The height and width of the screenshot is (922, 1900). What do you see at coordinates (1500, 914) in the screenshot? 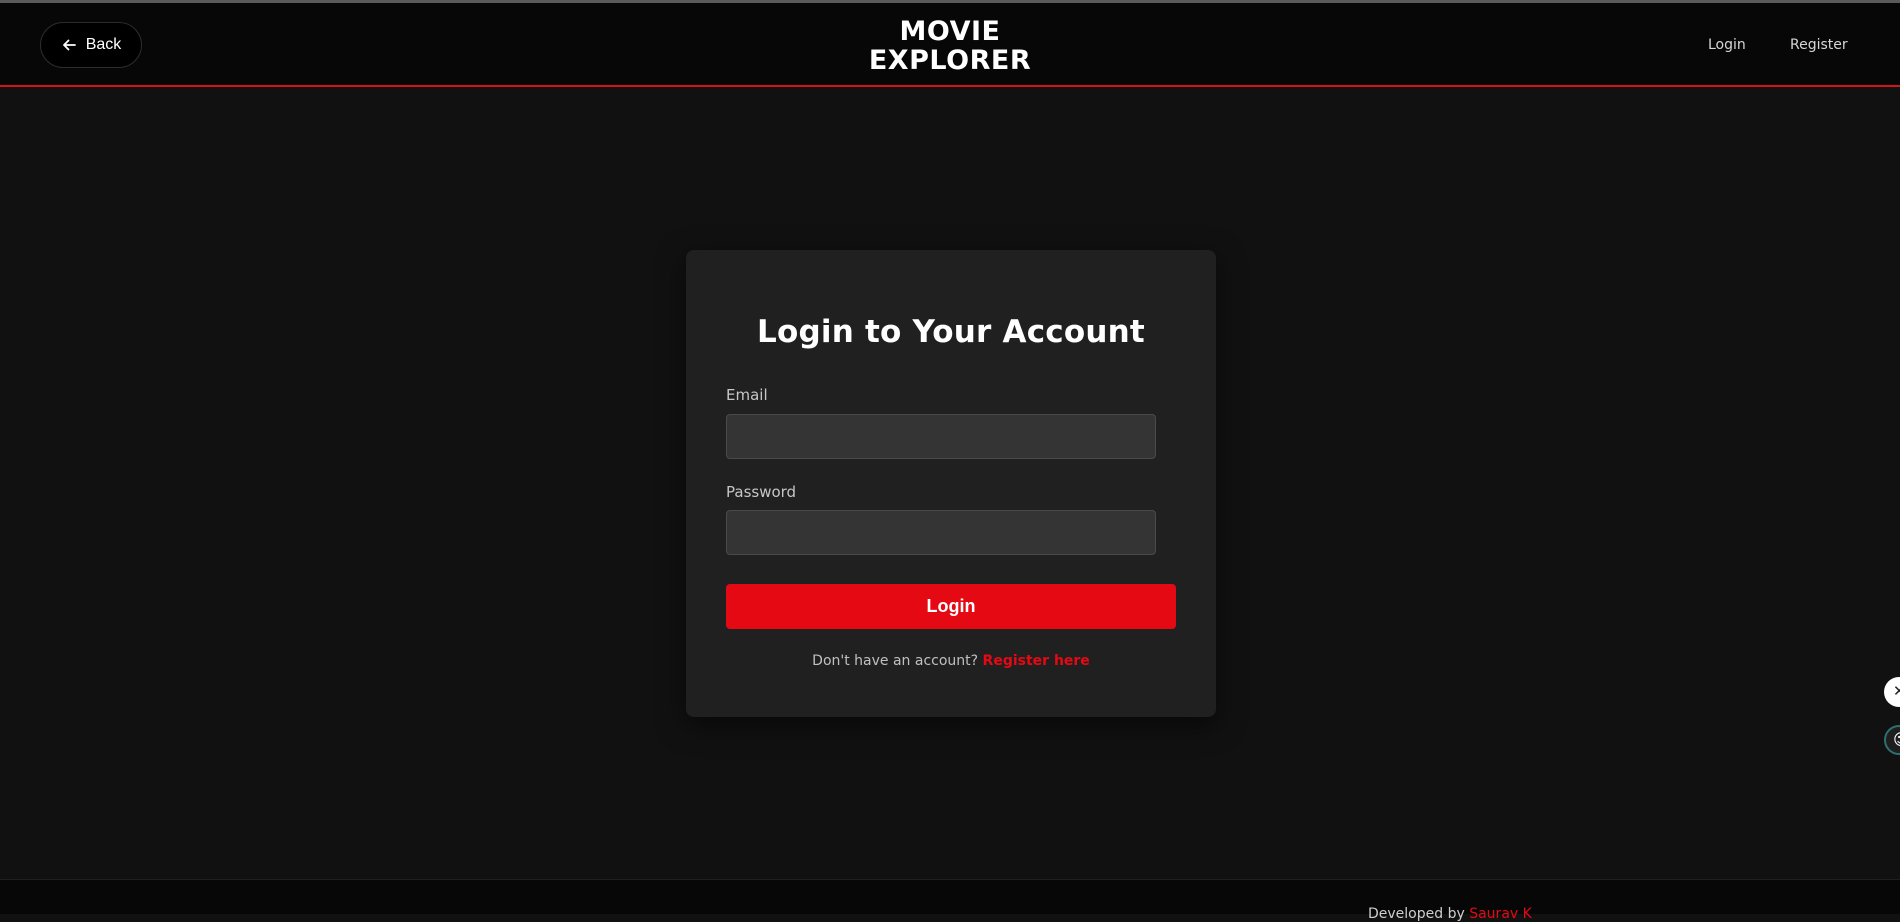
I see `footer-author-link: Saurav K` at bounding box center [1500, 914].